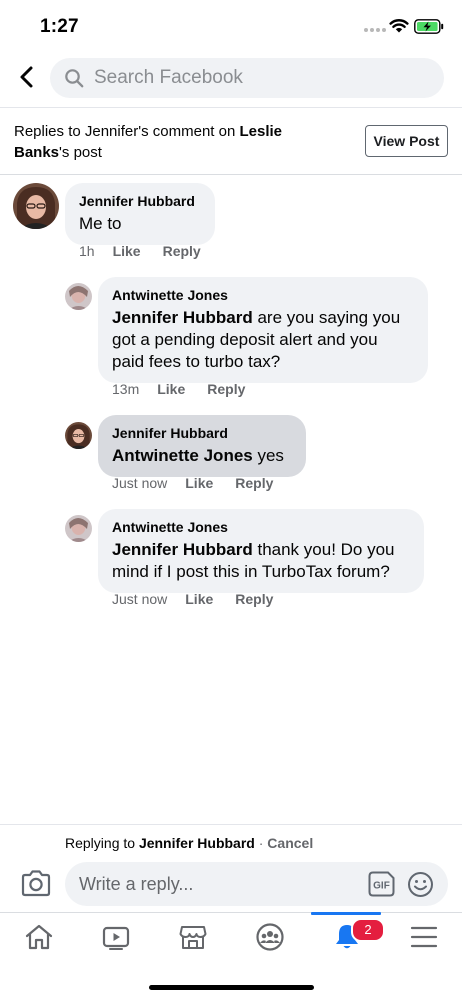  I want to click on tab-marketplace, so click(192, 938).